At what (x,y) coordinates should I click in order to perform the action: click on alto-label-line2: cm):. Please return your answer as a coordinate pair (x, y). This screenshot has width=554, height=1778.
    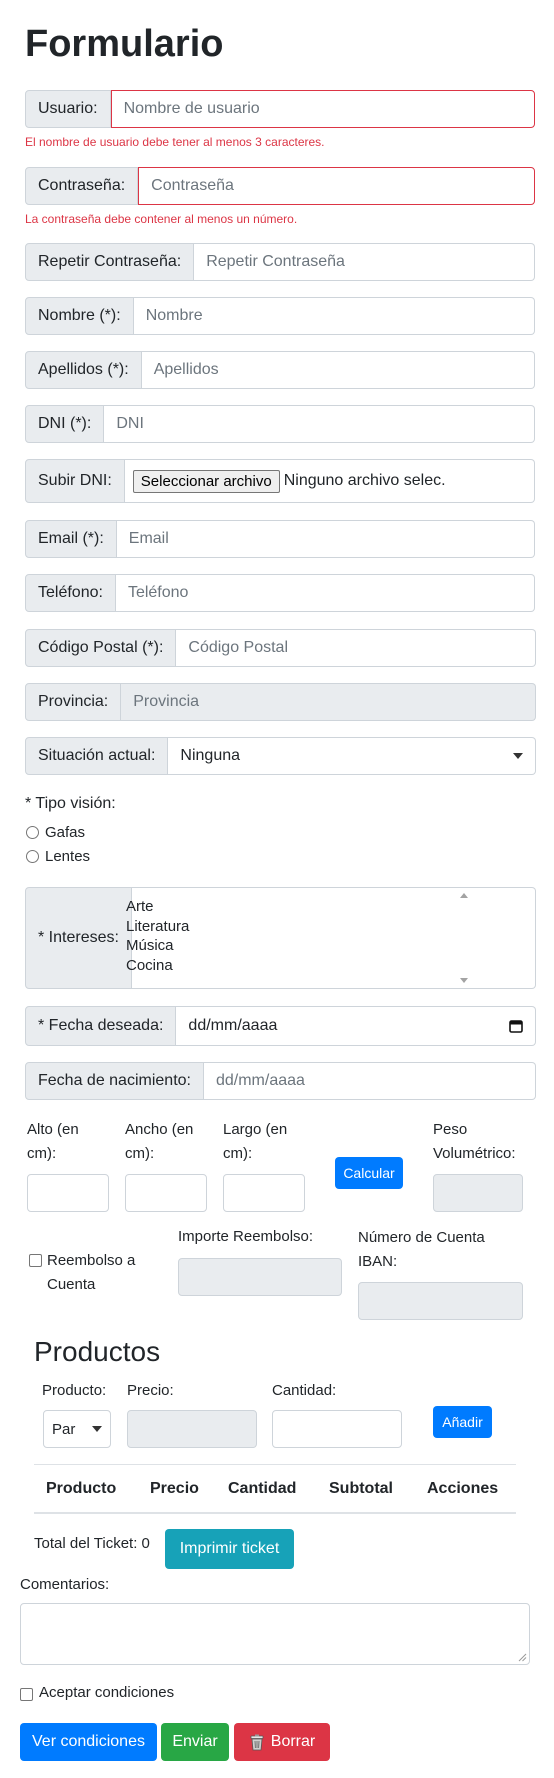
    Looking at the image, I should click on (42, 1153).